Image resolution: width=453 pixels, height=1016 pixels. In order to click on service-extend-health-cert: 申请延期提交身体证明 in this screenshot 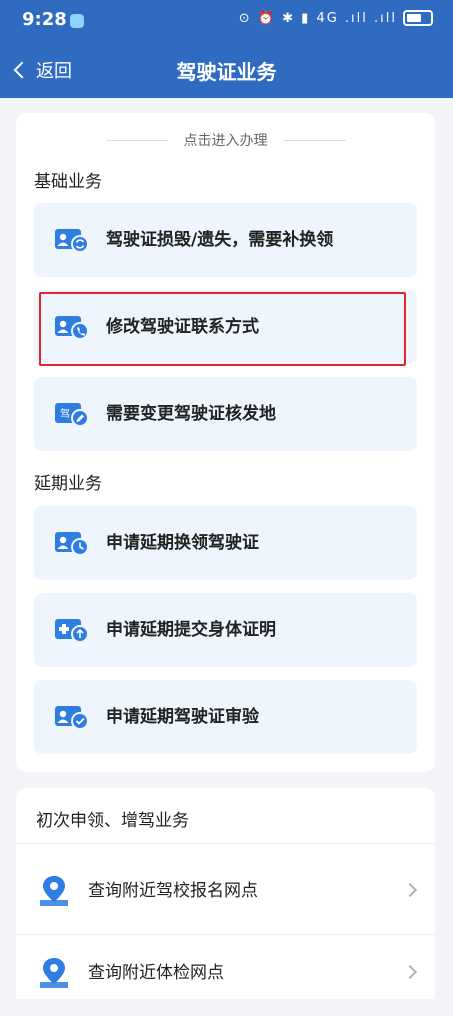, I will do `click(225, 630)`.